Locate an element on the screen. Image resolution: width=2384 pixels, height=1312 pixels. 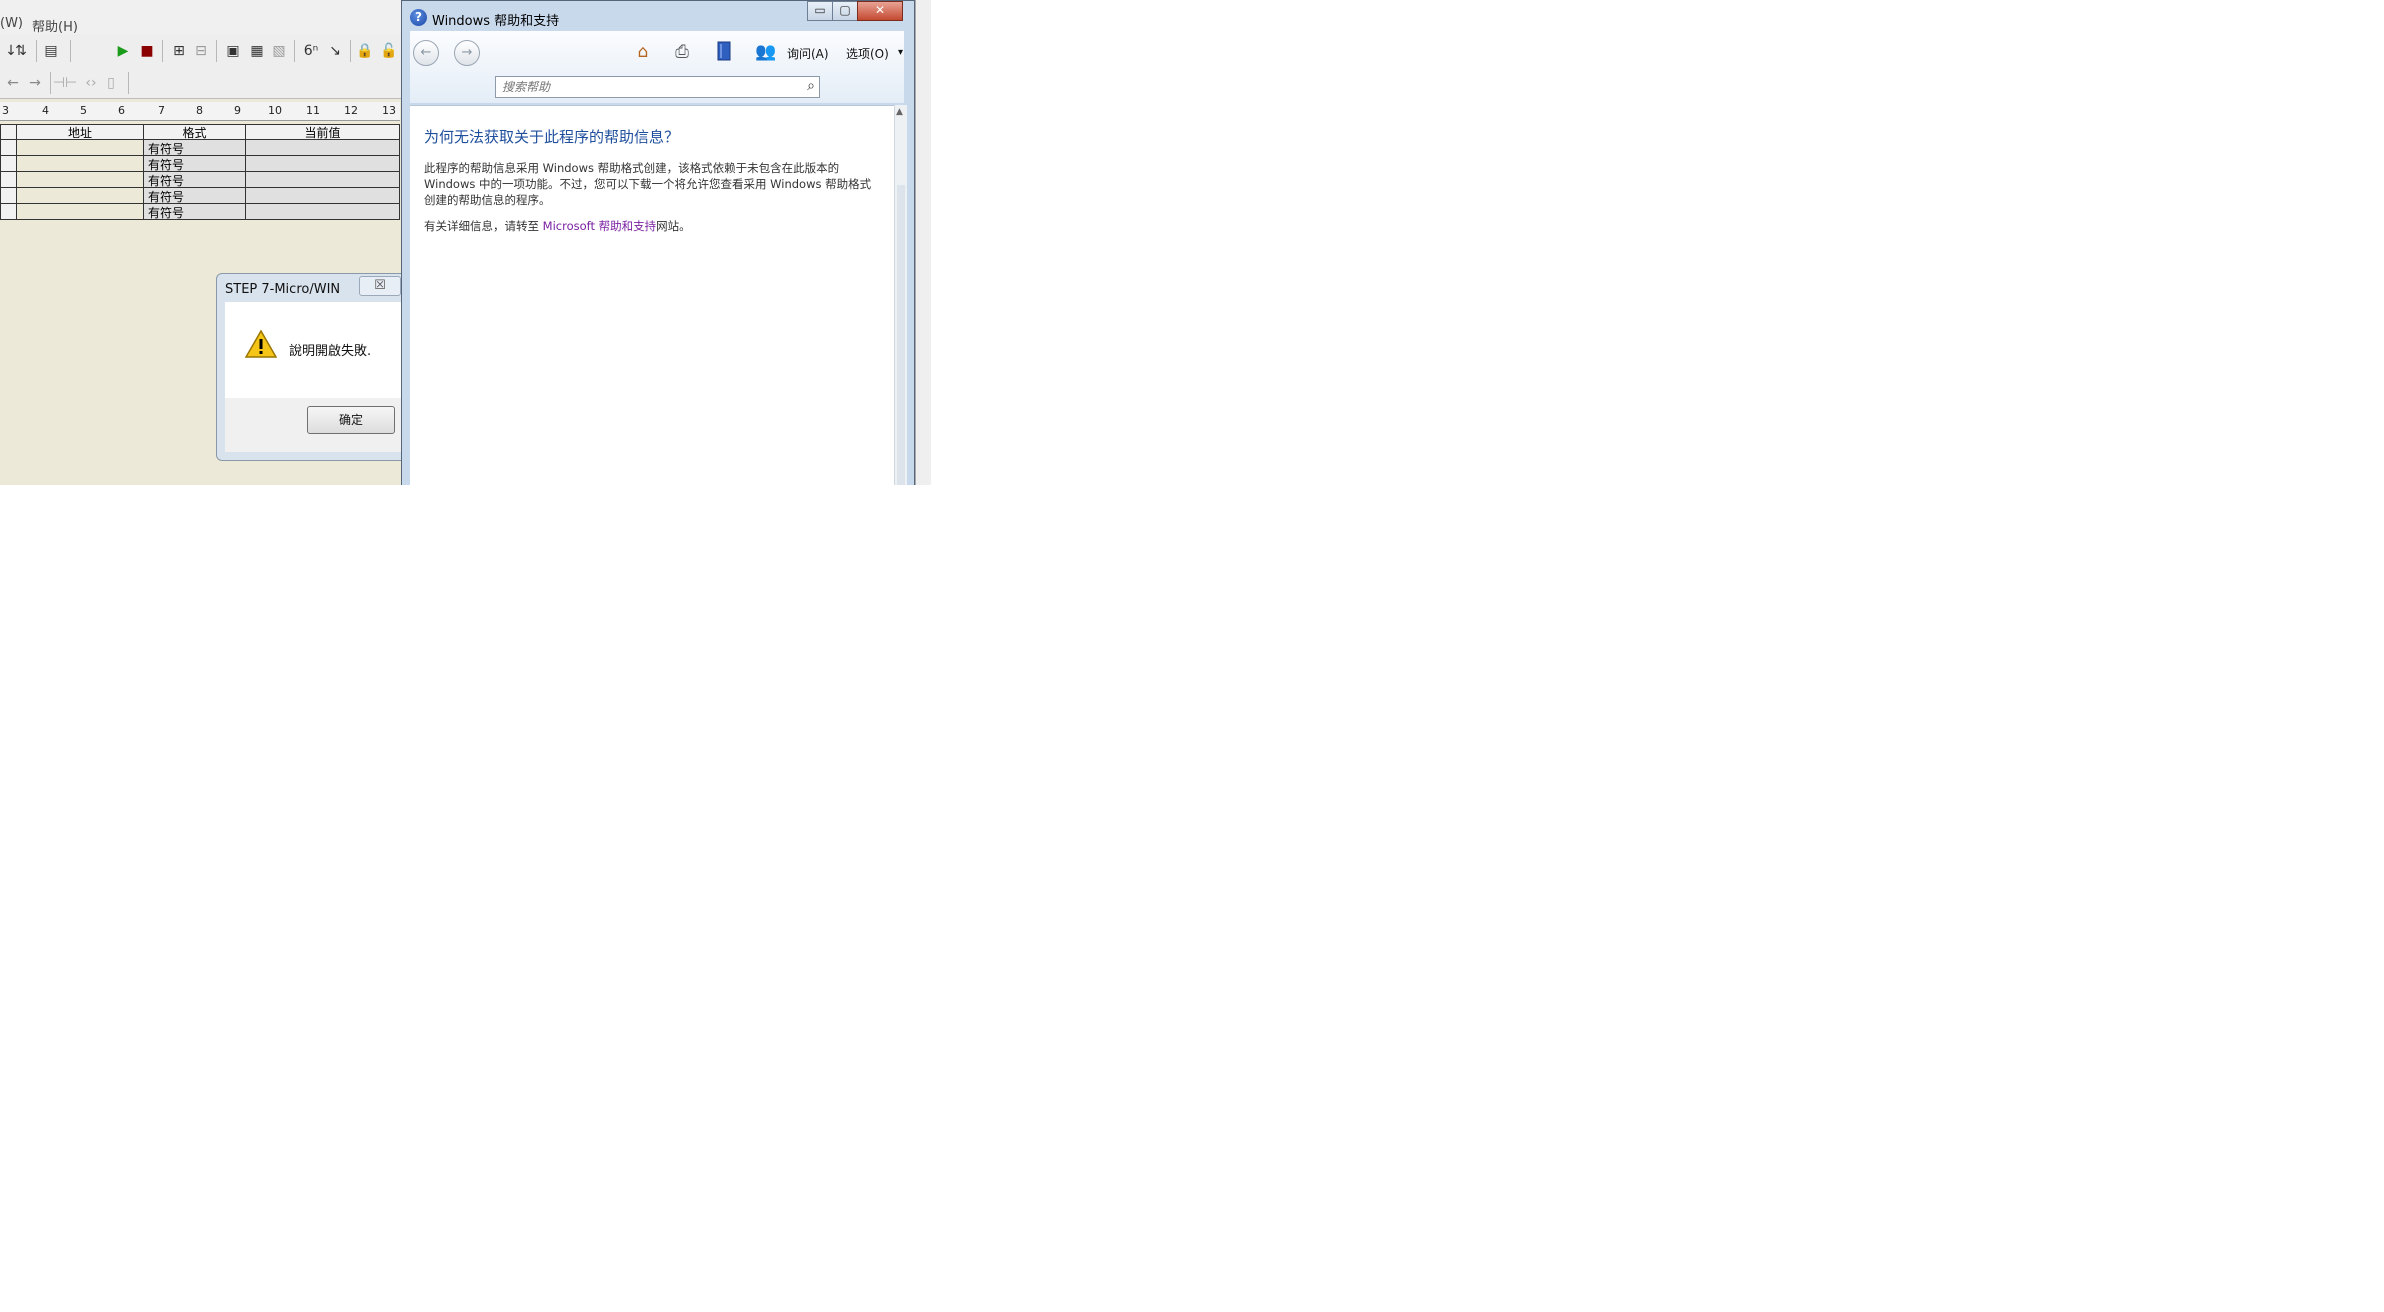
article-more-info: 有关详细信息，请转至 Microsoft 帮助和支持网站。 is located at coordinates (557, 226).